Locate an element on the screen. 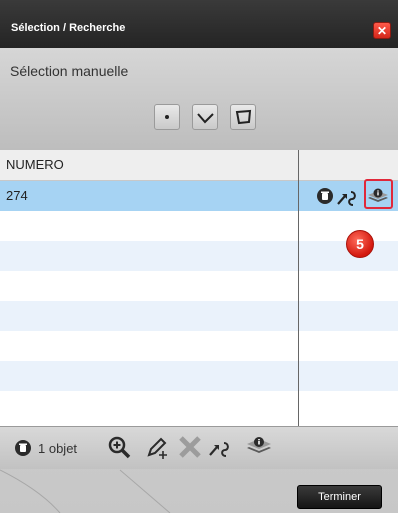 The image size is (398, 513). zoom-in-icon is located at coordinates (120, 448).